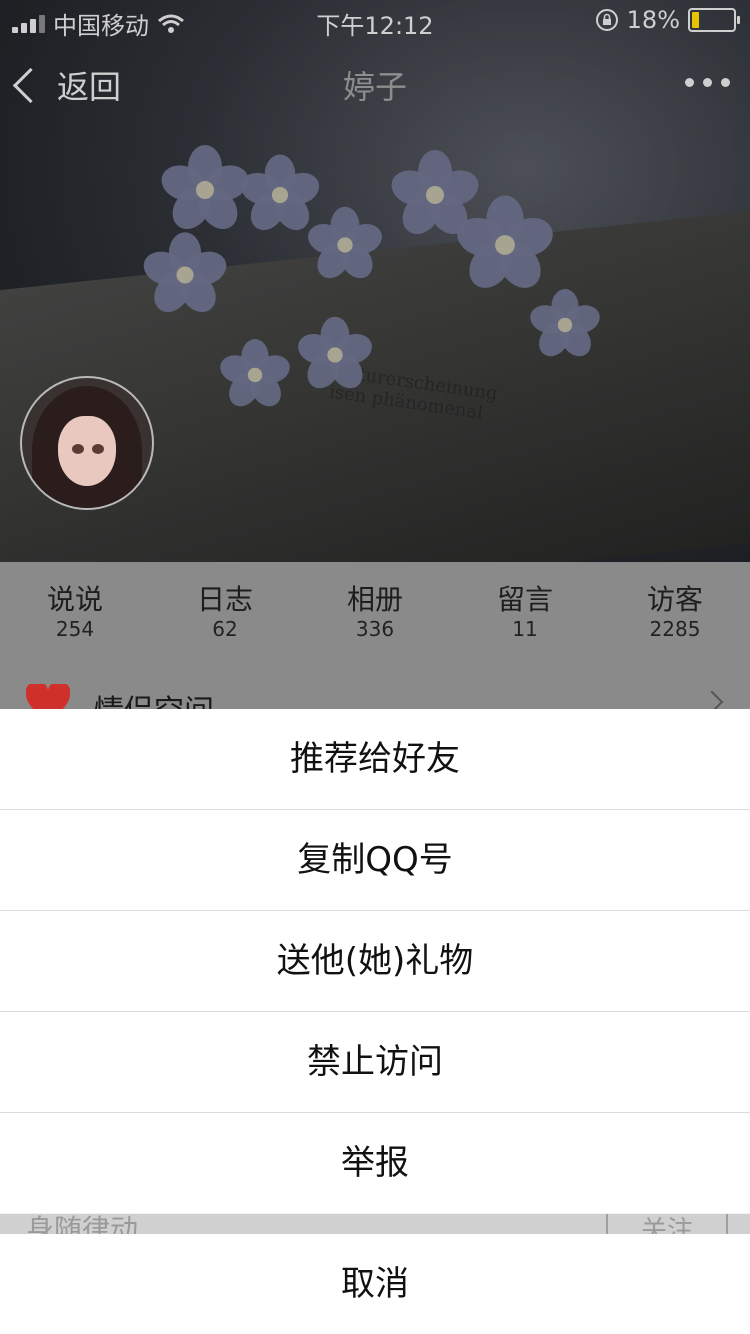  Describe the element at coordinates (375, 629) in the screenshot. I see `stat-value: 336` at that location.